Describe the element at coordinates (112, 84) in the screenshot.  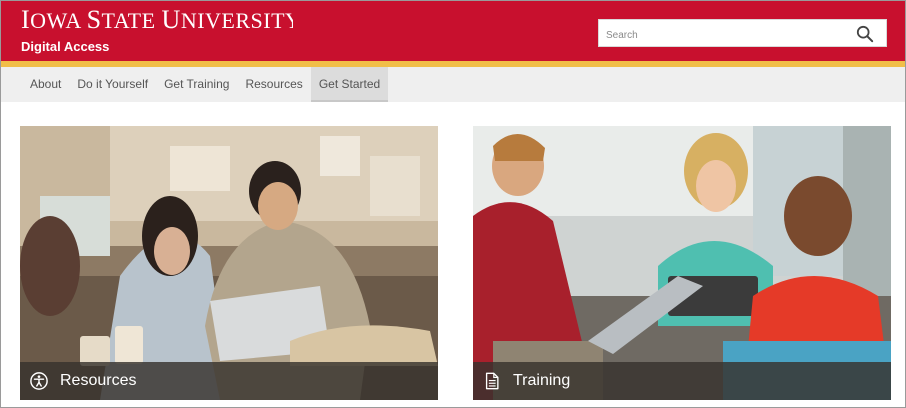
I see `nav-item-do-it-yourself: Do it Yourself` at that location.